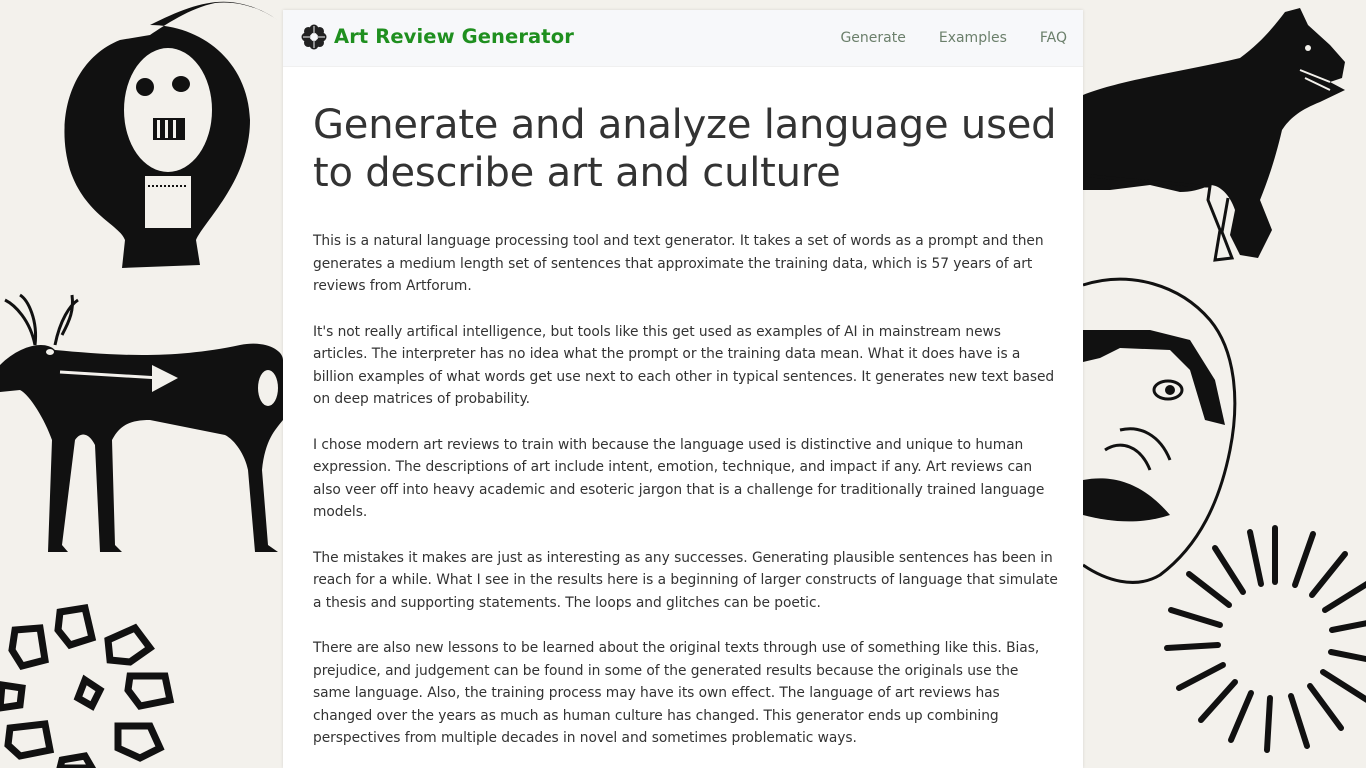 The image size is (1366, 768). Describe the element at coordinates (87, 686) in the screenshot. I see `scattered-shapes-illustration` at that location.